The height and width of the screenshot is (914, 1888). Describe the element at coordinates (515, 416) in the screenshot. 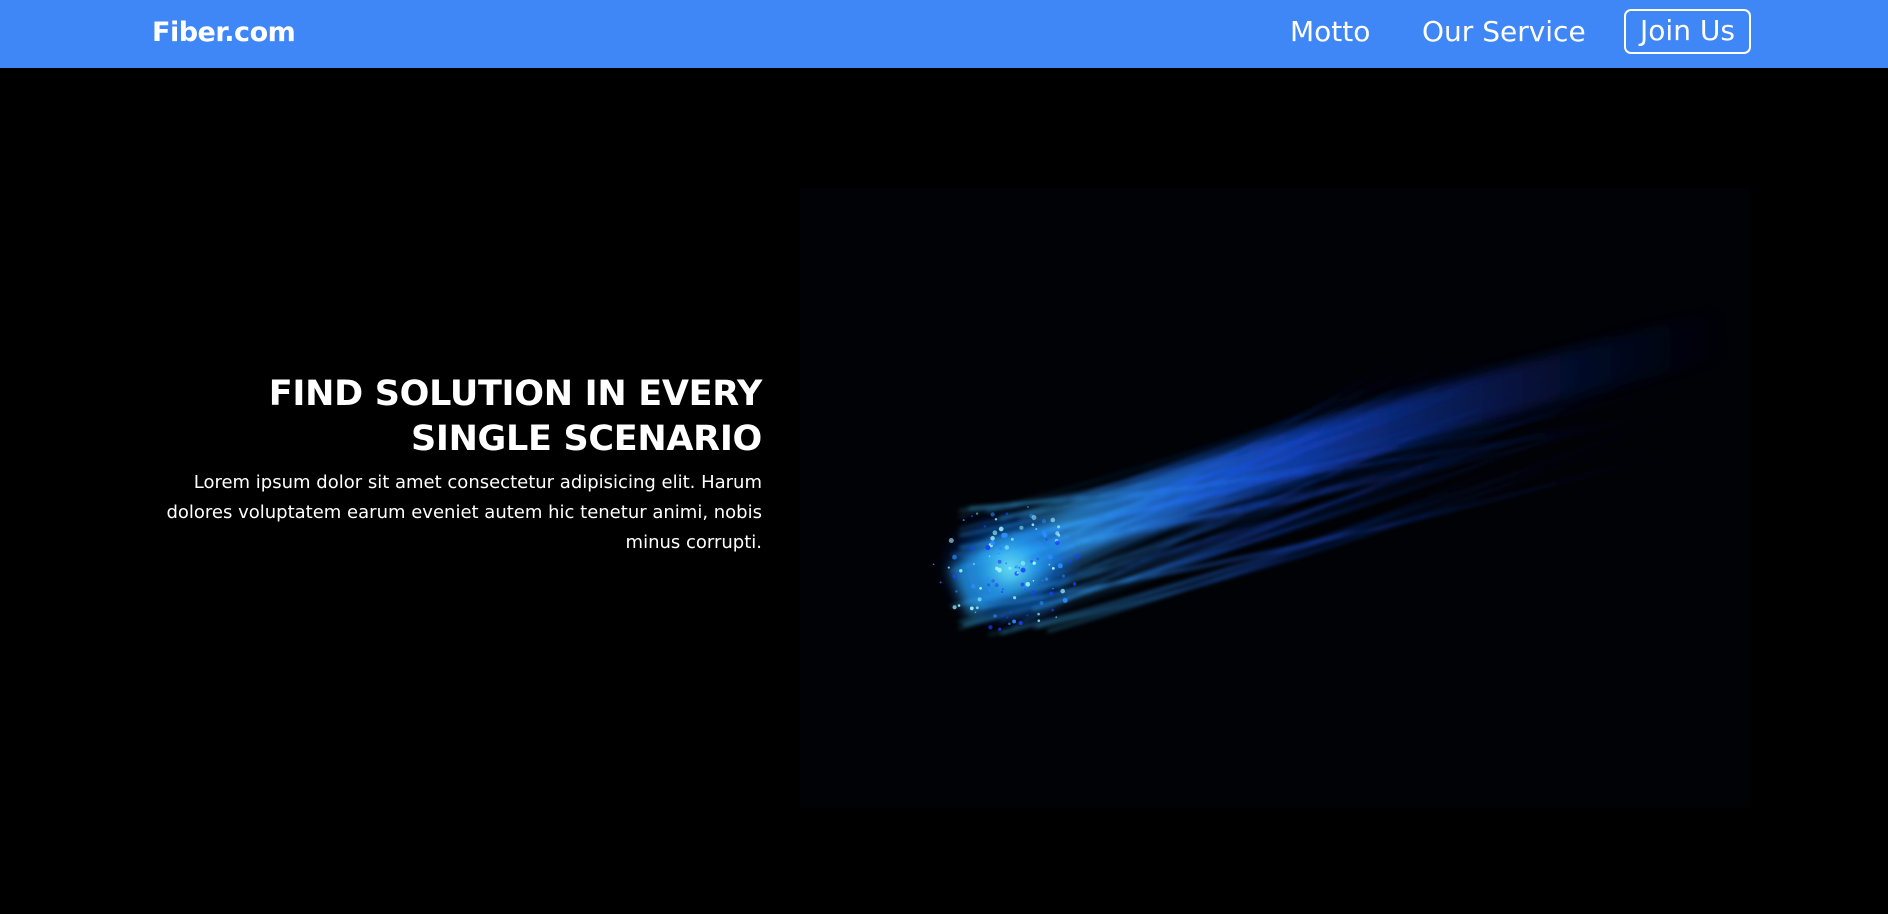

I see `hero-title: FIND SOLUTION IN EVERY SINGLE SCENARIO` at that location.